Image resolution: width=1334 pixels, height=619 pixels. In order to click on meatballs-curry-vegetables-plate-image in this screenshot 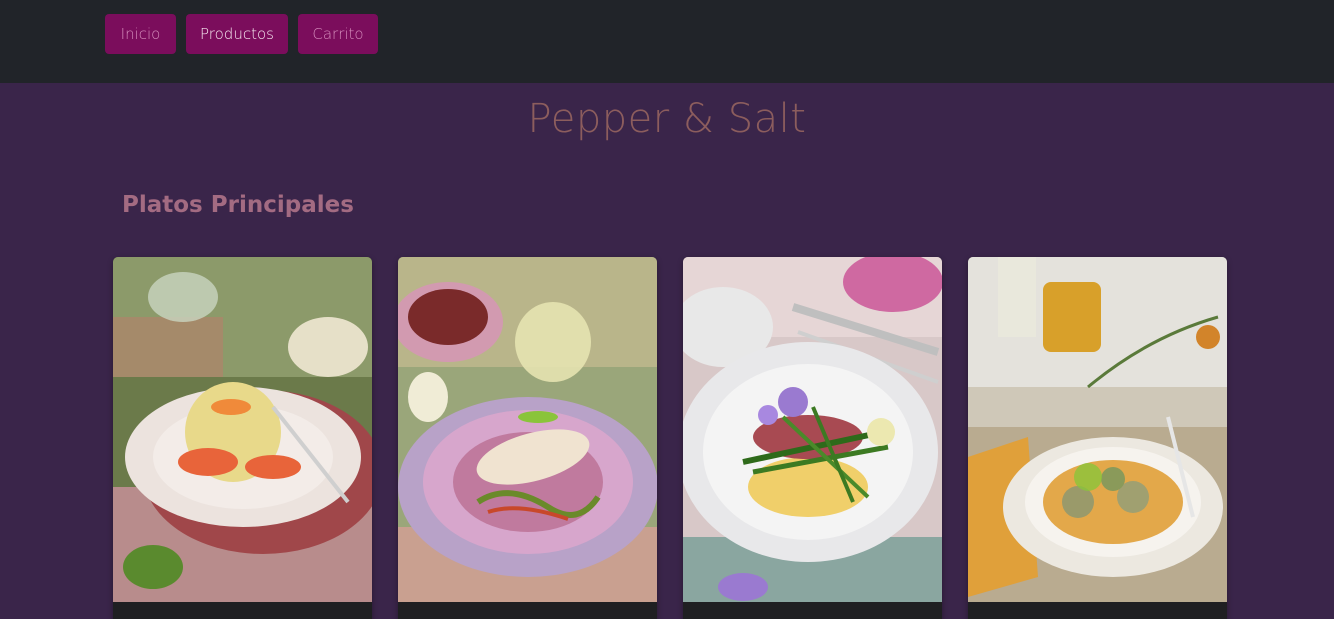, I will do `click(1097, 429)`.